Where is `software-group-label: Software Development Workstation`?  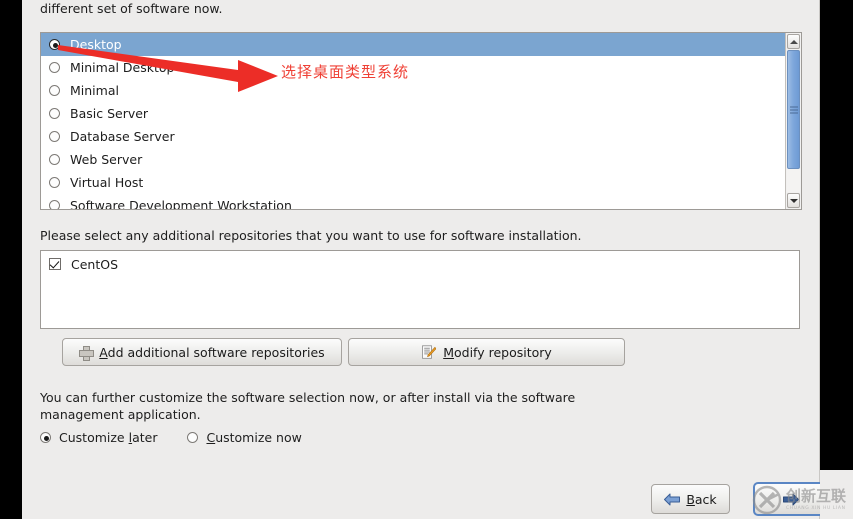
software-group-label: Software Development Workstation is located at coordinates (181, 203).